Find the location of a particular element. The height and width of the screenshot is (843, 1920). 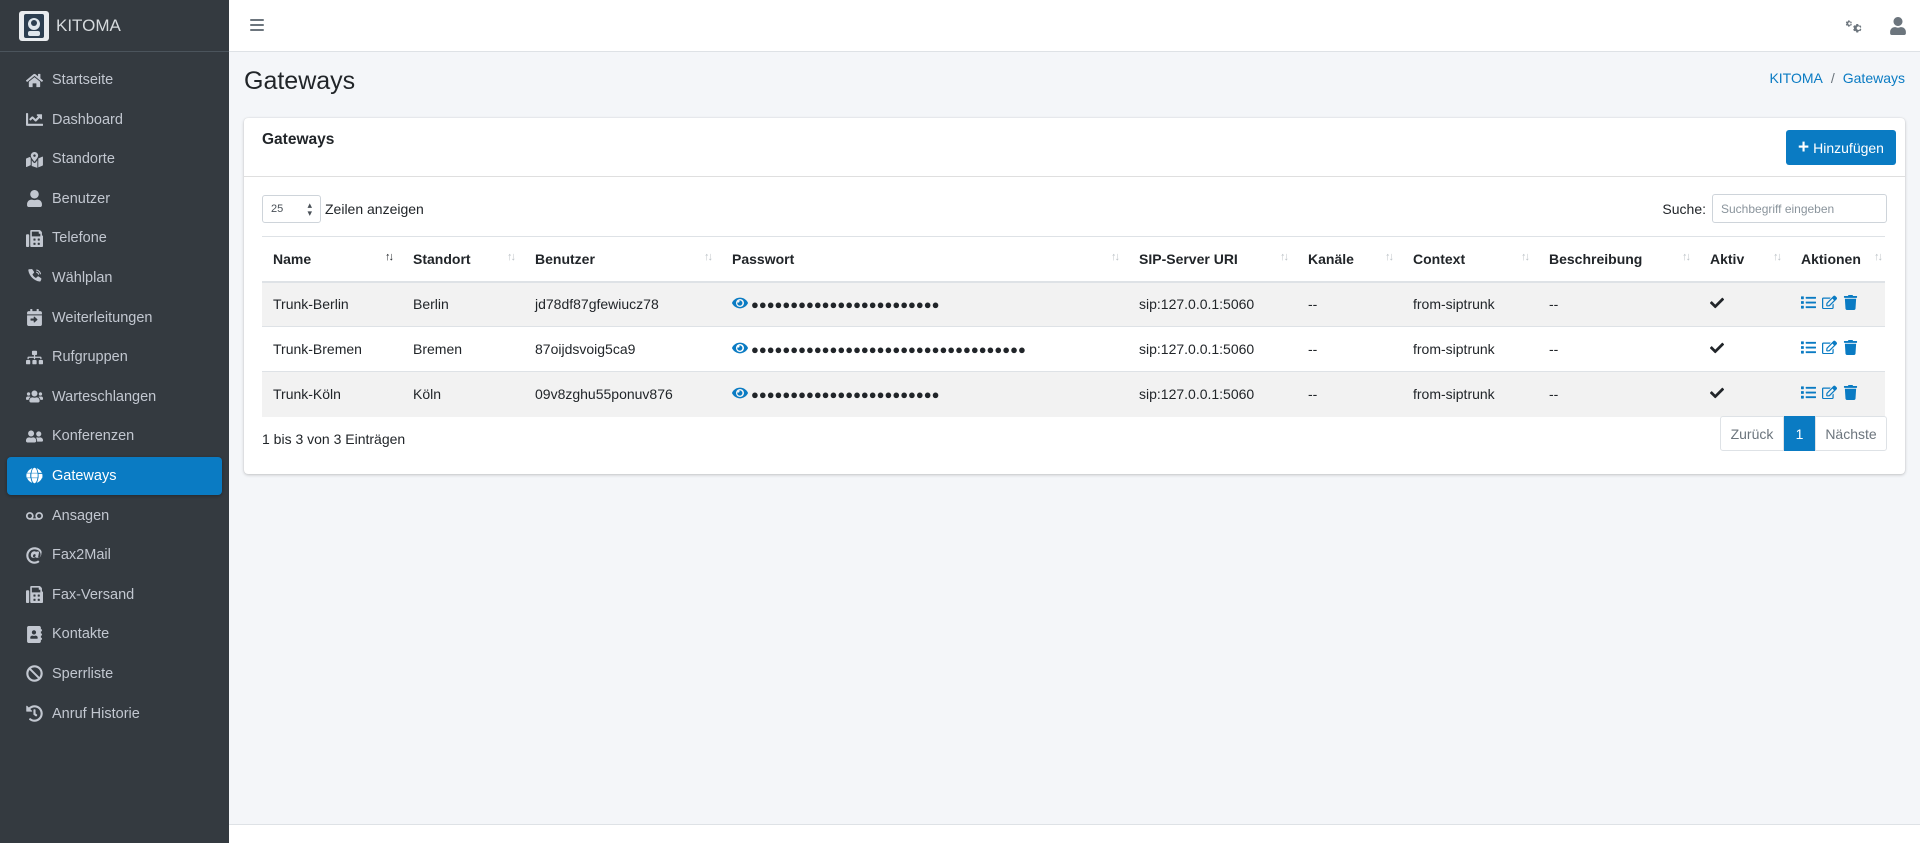

breadcrumb-home-link: KITOMA is located at coordinates (1795, 78).